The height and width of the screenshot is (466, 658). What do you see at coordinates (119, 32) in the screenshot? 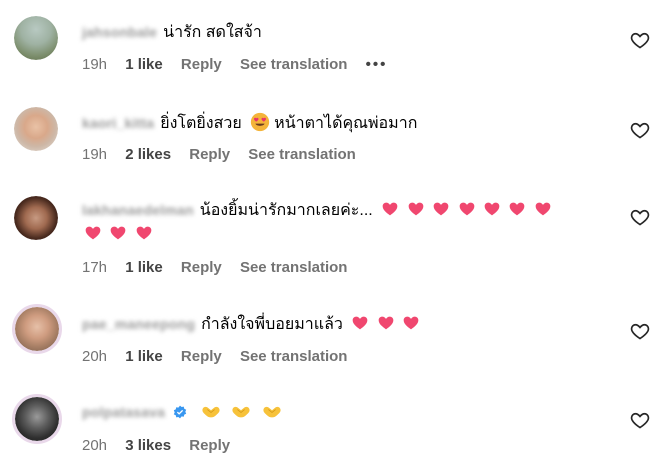
I see `username: jahsonbale` at bounding box center [119, 32].